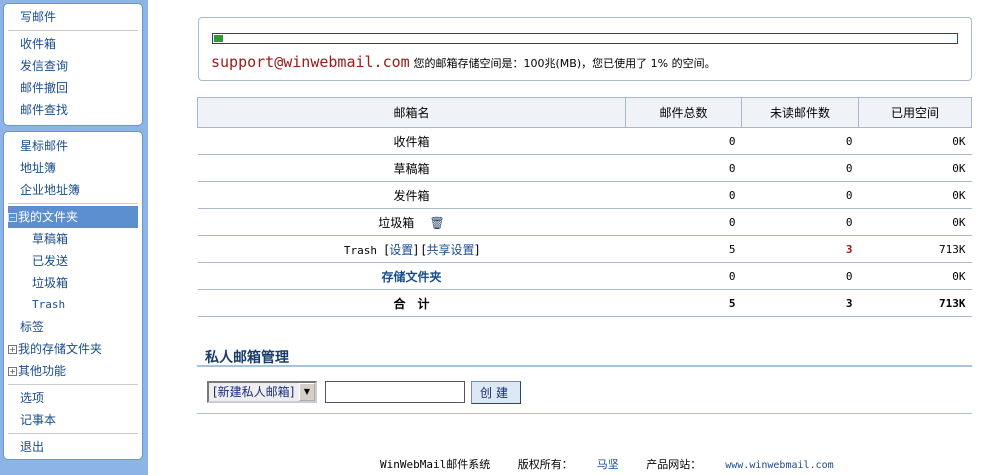 This screenshot has height=475, width=990. Describe the element at coordinates (73, 283) in the screenshot. I see `sidebar-item-junk: 垃圾箱` at that location.